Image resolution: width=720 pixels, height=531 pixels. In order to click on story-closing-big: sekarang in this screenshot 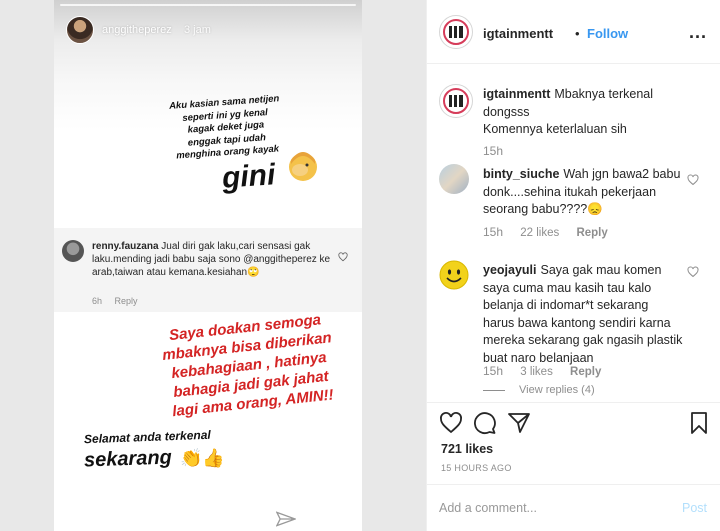, I will do `click(128, 459)`.